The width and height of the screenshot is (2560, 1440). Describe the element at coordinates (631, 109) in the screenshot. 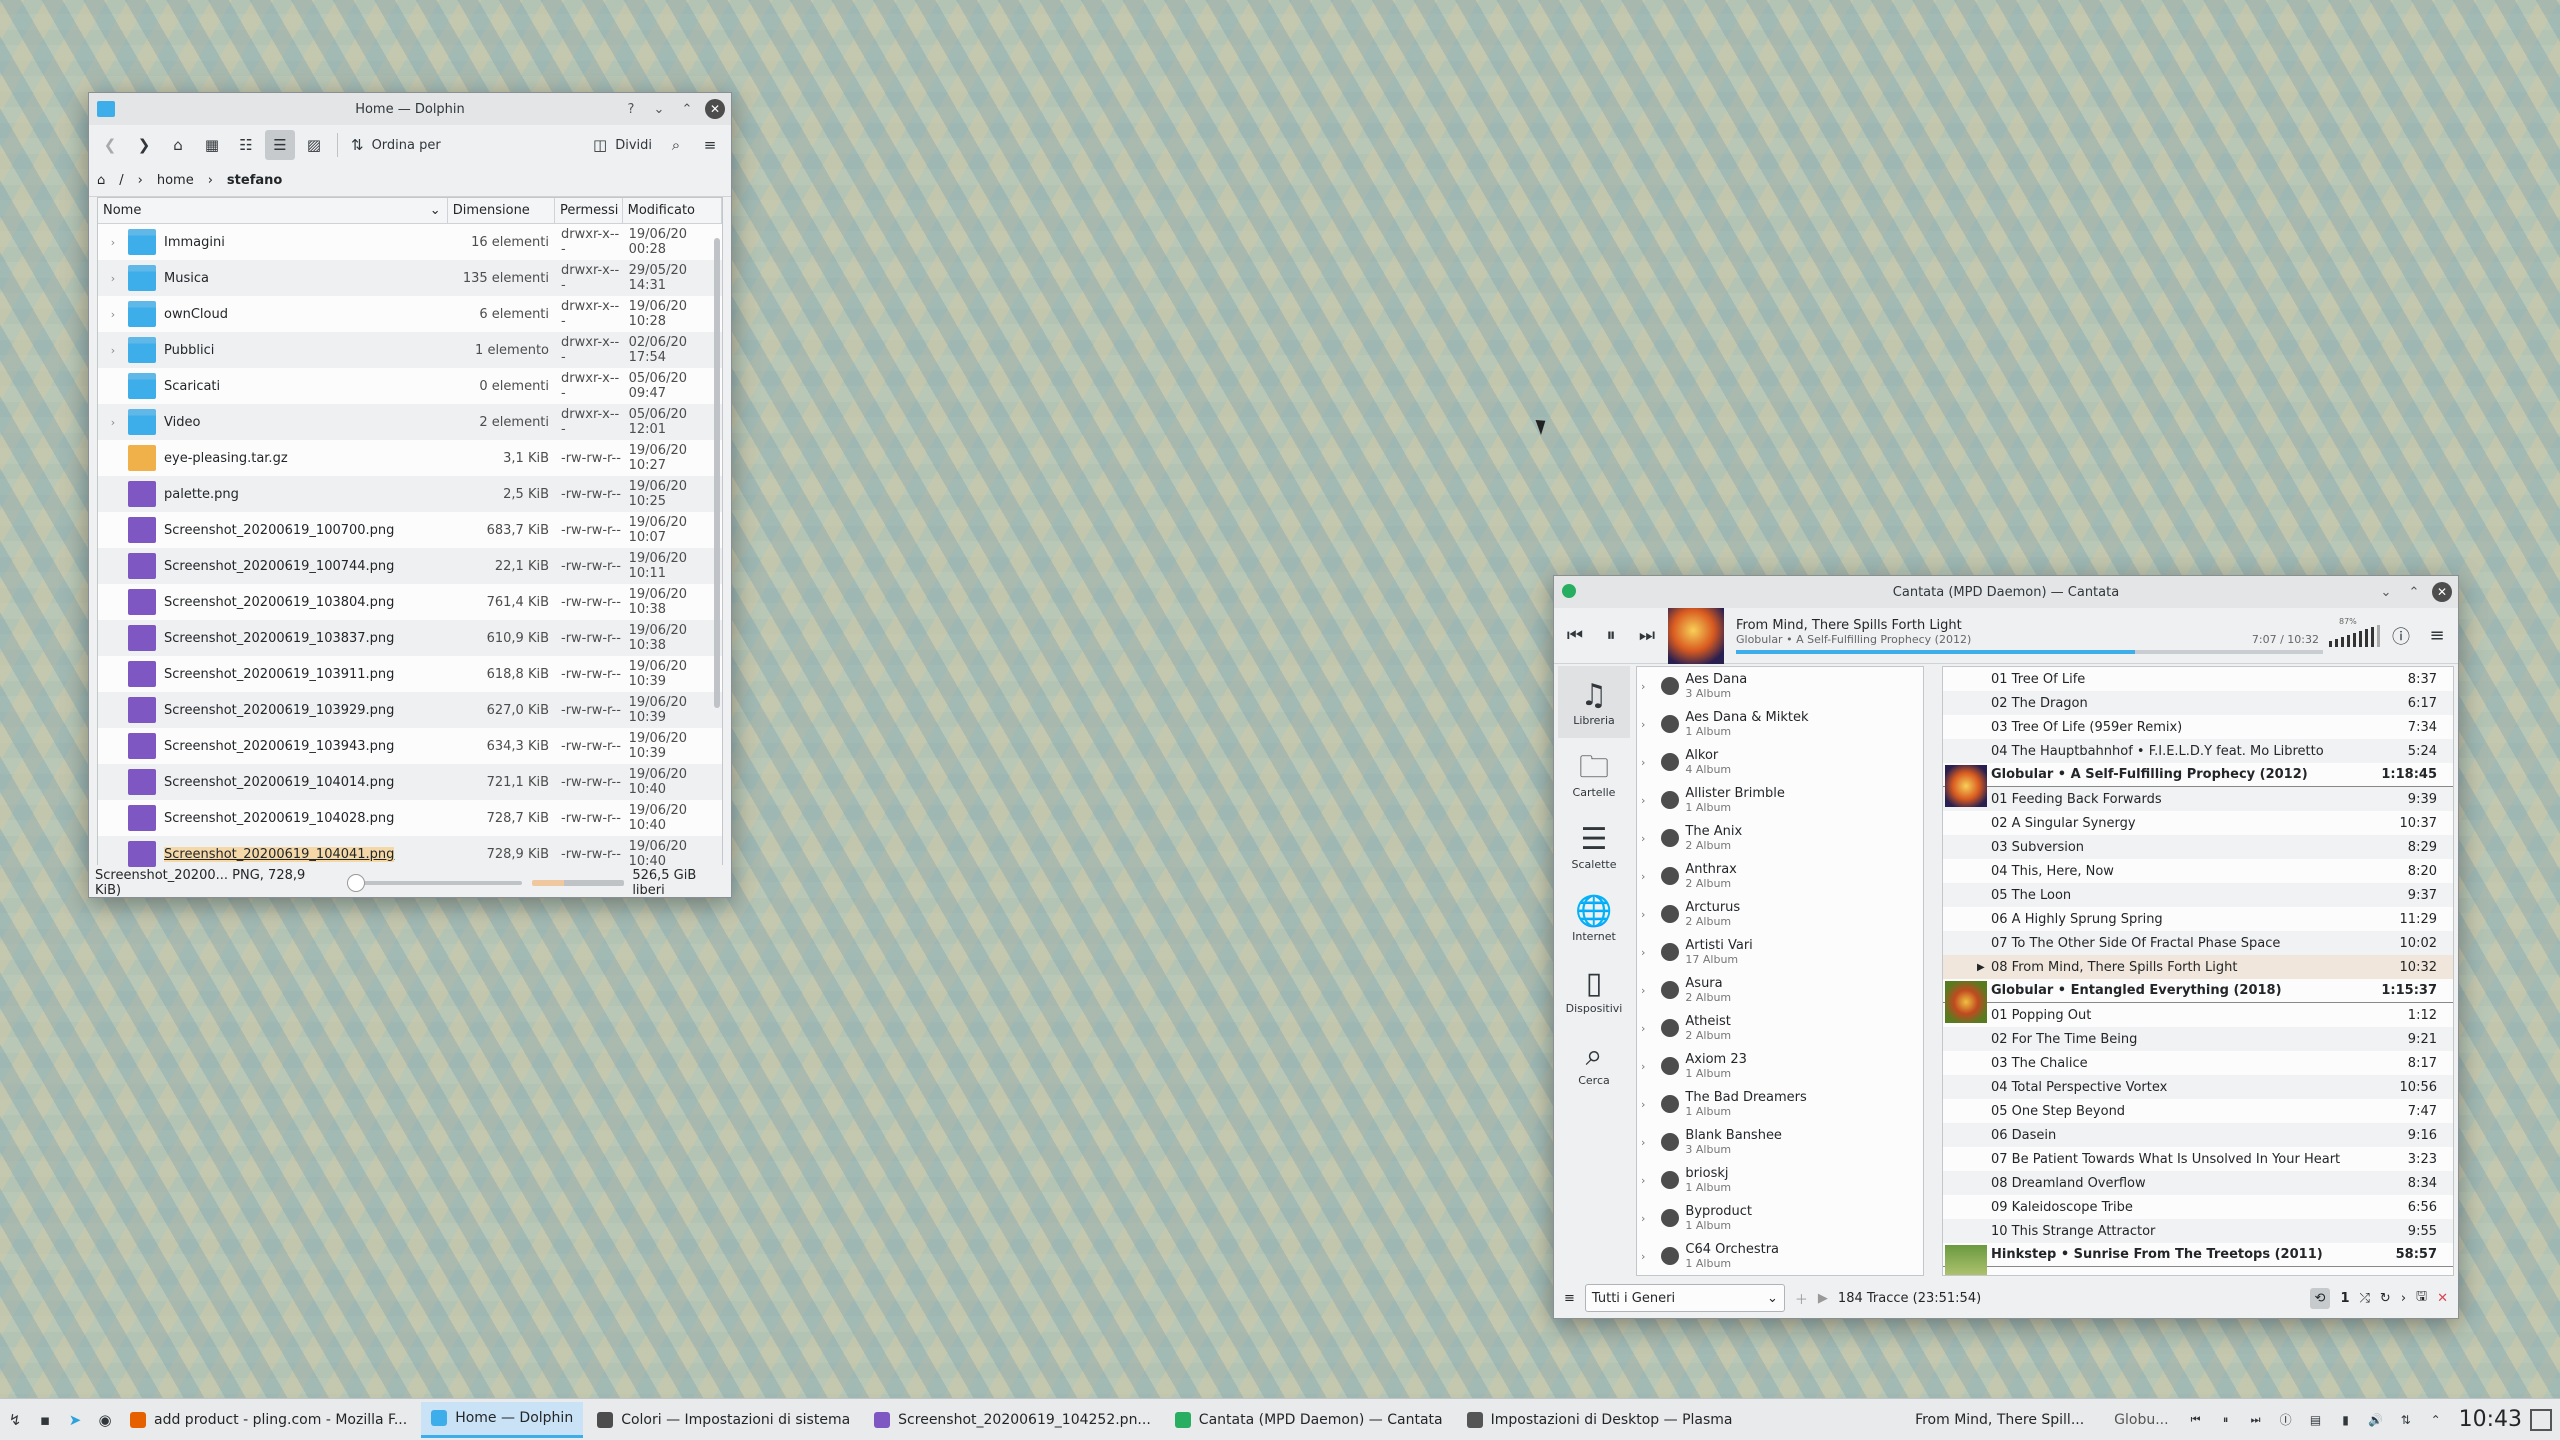

I see `help-icon: ?` at that location.